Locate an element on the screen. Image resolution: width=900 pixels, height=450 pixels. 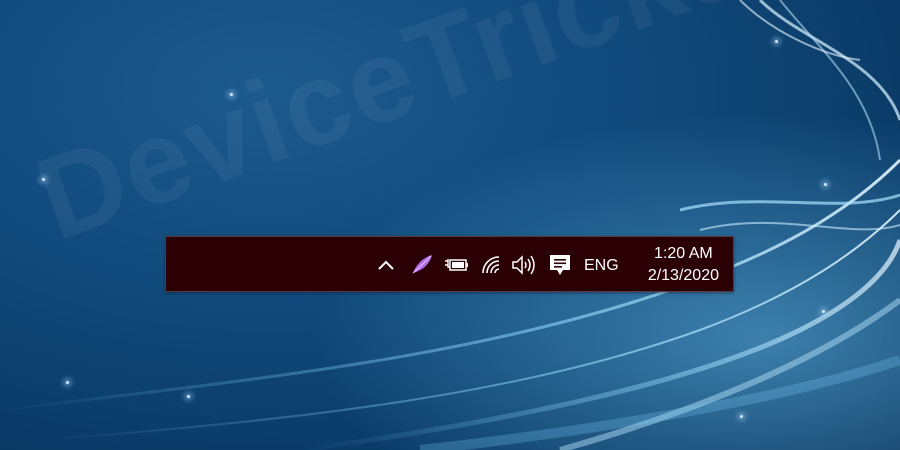
battery-charging-icon is located at coordinates (457, 265).